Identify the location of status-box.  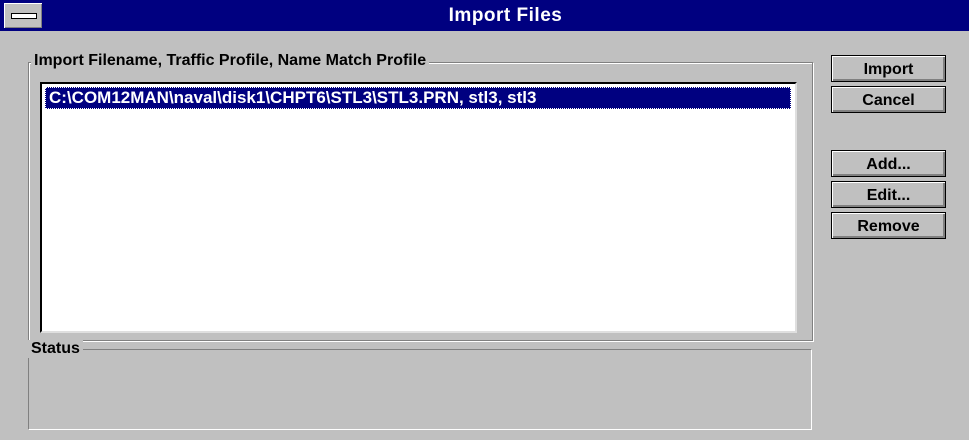
(420, 389).